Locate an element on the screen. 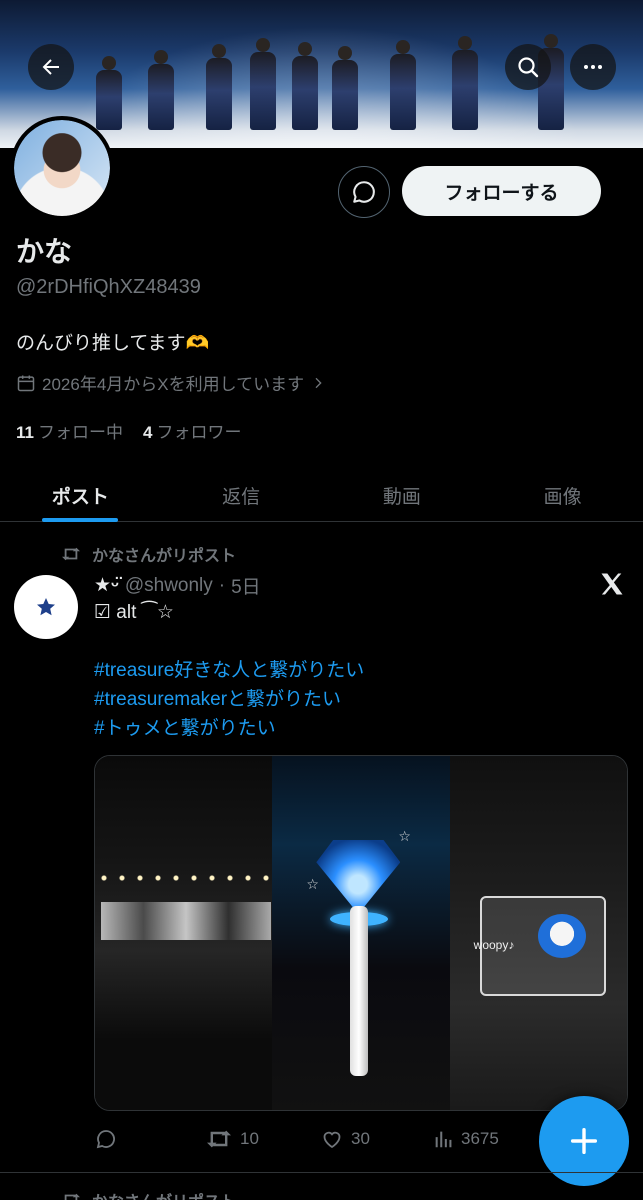  profile-name: かな is located at coordinates (44, 251).